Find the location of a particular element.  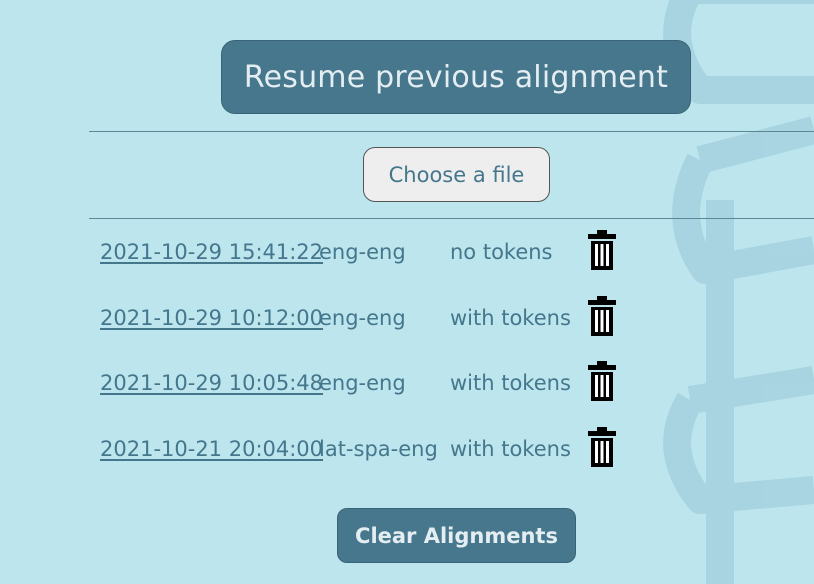

clear-alignments-button: Clear Alignments is located at coordinates (456, 535).